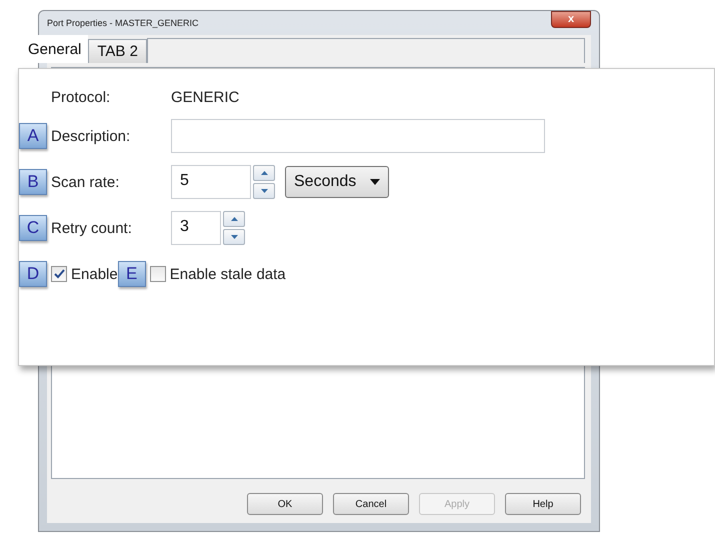  Describe the element at coordinates (196, 228) in the screenshot. I see `retry-count-field: 3` at that location.